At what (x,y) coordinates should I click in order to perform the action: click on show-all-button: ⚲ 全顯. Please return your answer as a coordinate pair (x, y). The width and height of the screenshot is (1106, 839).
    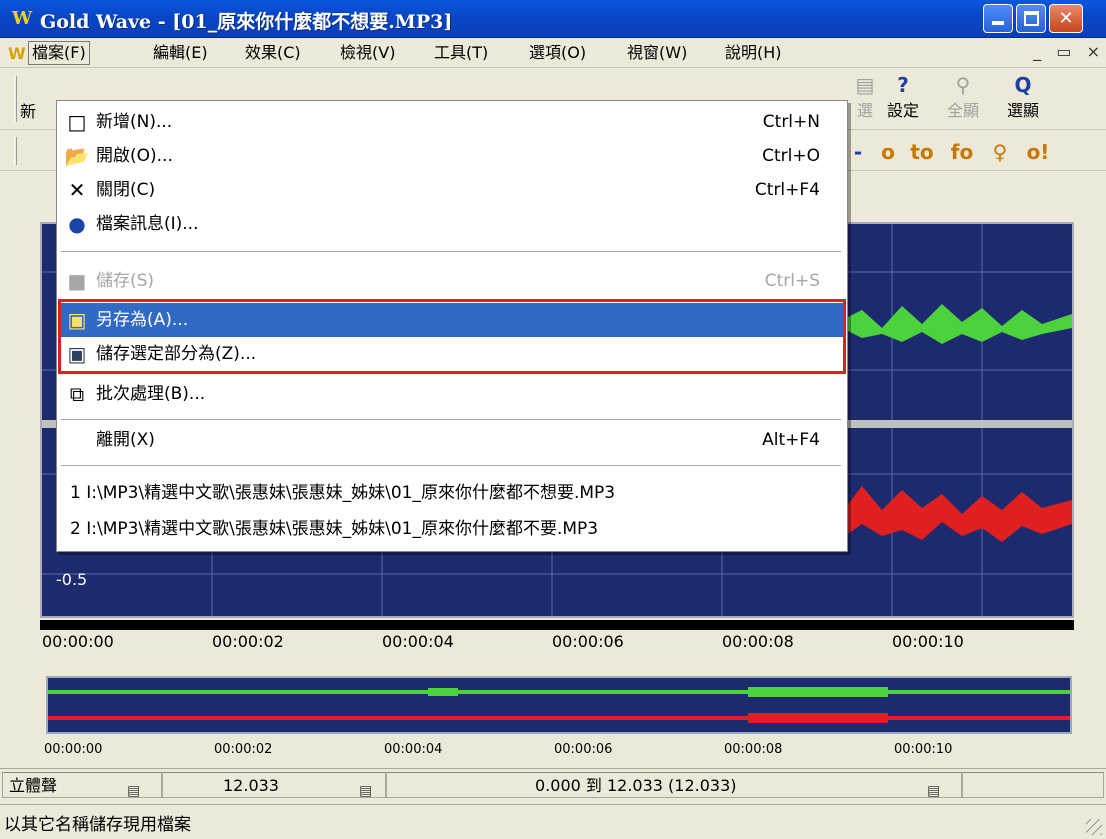
    Looking at the image, I should click on (963, 99).